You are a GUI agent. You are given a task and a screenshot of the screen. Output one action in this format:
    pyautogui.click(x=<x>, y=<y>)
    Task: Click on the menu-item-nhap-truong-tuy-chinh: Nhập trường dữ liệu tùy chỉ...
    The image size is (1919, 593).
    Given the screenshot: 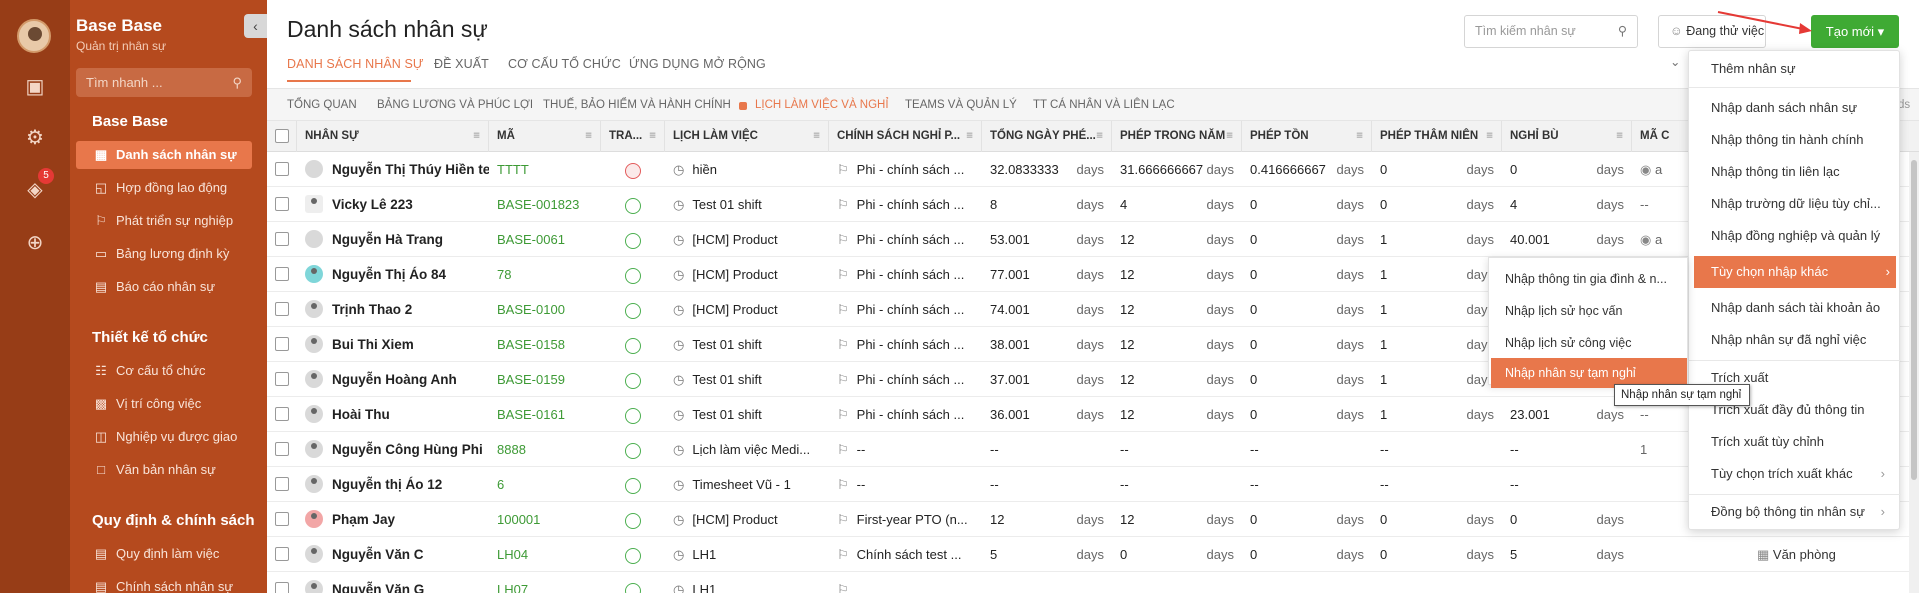 What is the action you would take?
    pyautogui.click(x=1801, y=204)
    